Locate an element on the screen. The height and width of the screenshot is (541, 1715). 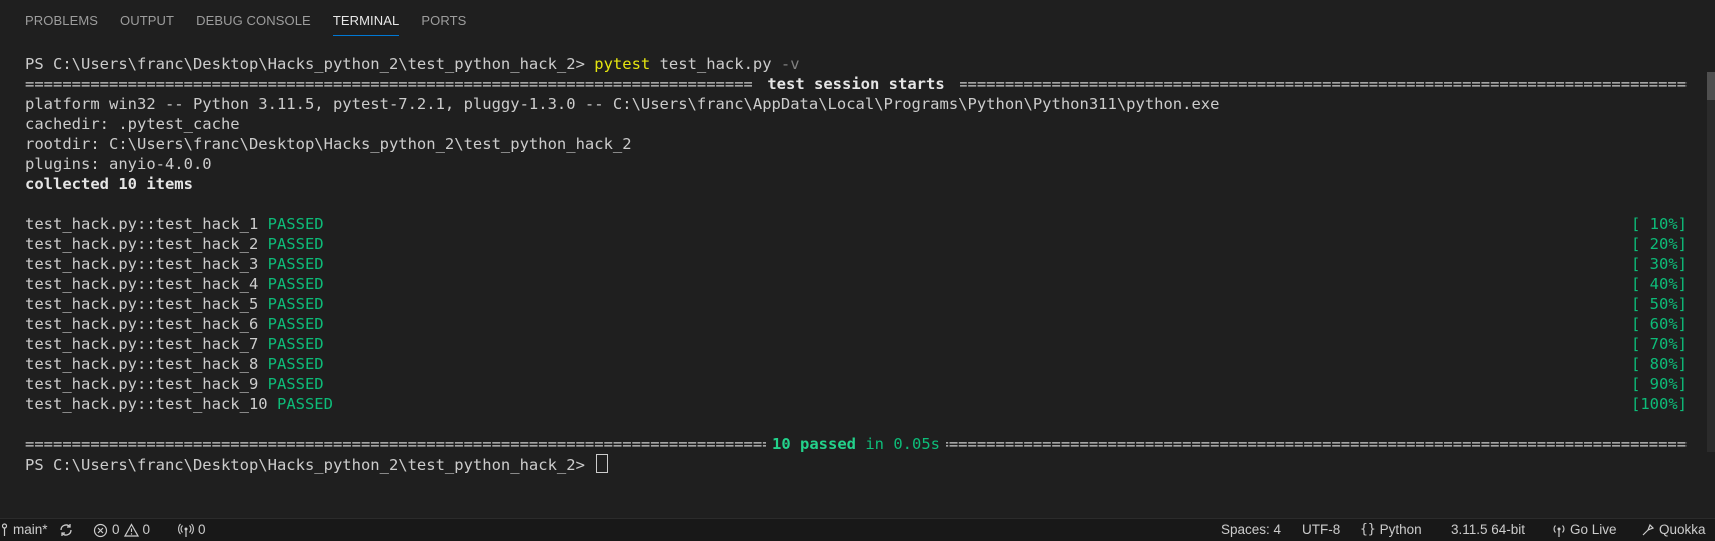
sync-icon is located at coordinates (66, 530).